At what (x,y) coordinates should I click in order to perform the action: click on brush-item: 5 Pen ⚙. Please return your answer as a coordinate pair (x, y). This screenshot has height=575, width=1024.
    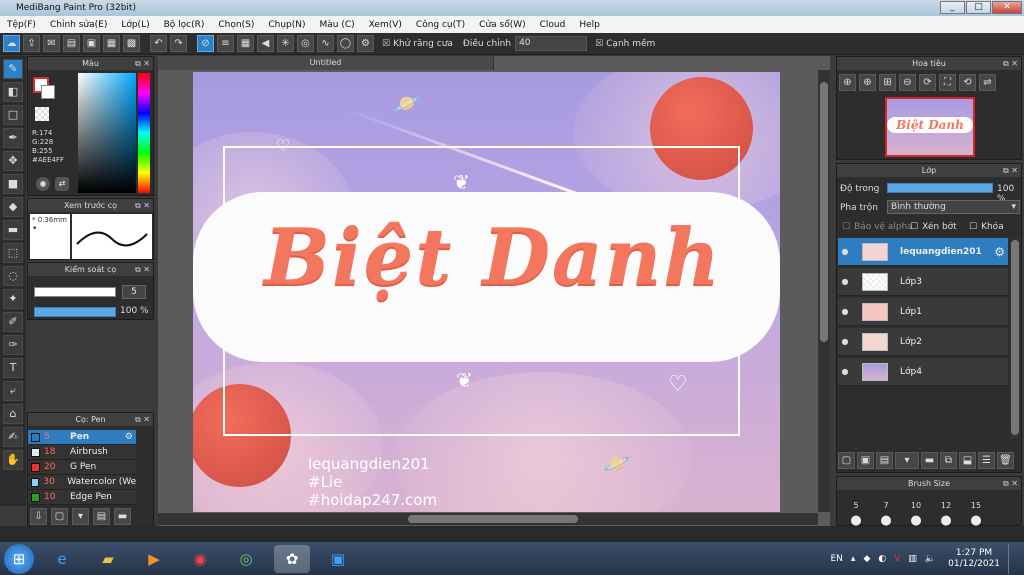
    Looking at the image, I should click on (82, 437).